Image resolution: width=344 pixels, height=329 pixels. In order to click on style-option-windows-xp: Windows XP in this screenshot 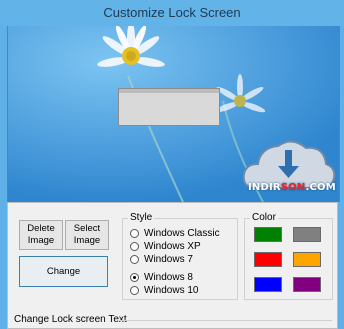, I will do `click(165, 246)`.